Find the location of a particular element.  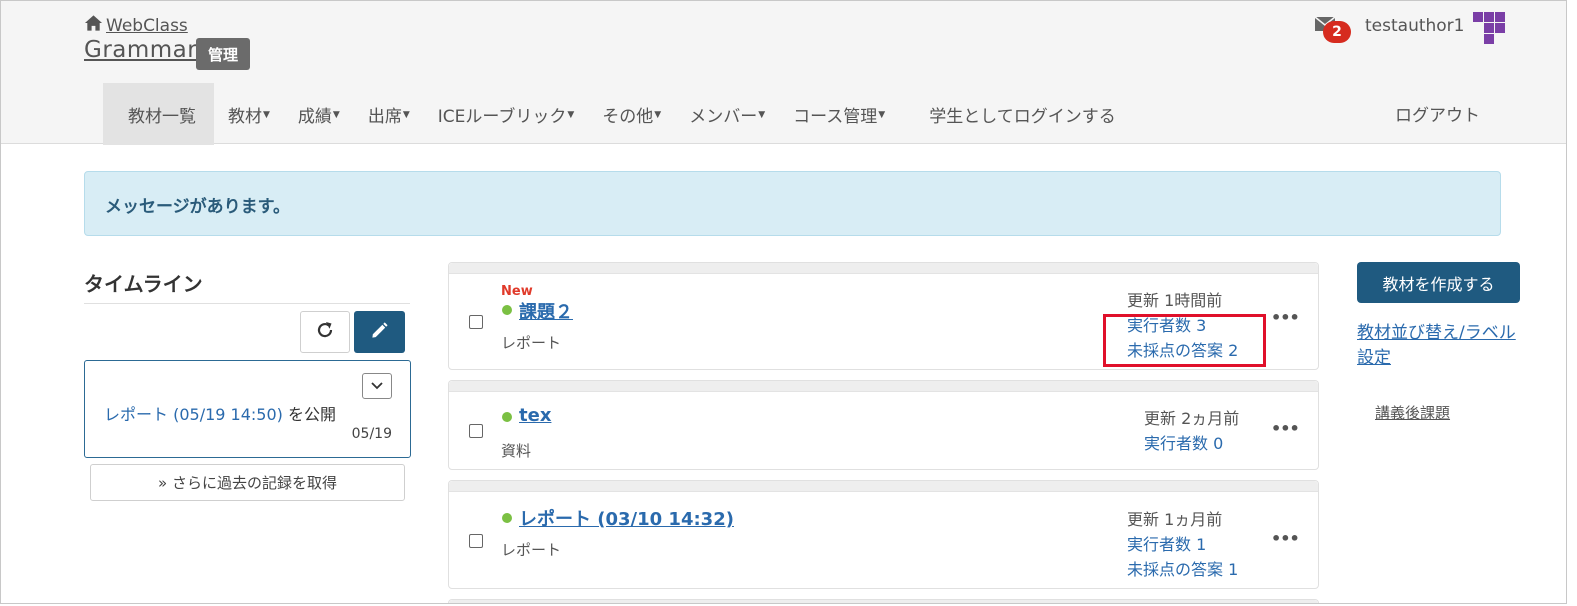

nav-item-attendance: 出席 ▼ is located at coordinates (389, 114).